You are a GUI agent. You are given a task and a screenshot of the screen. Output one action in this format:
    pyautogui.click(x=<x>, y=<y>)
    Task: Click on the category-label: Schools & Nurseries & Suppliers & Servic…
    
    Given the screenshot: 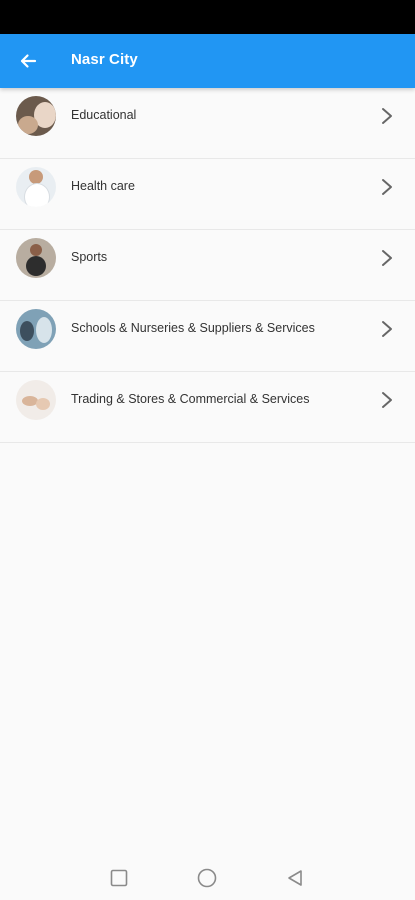 What is the action you would take?
    pyautogui.click(x=193, y=328)
    